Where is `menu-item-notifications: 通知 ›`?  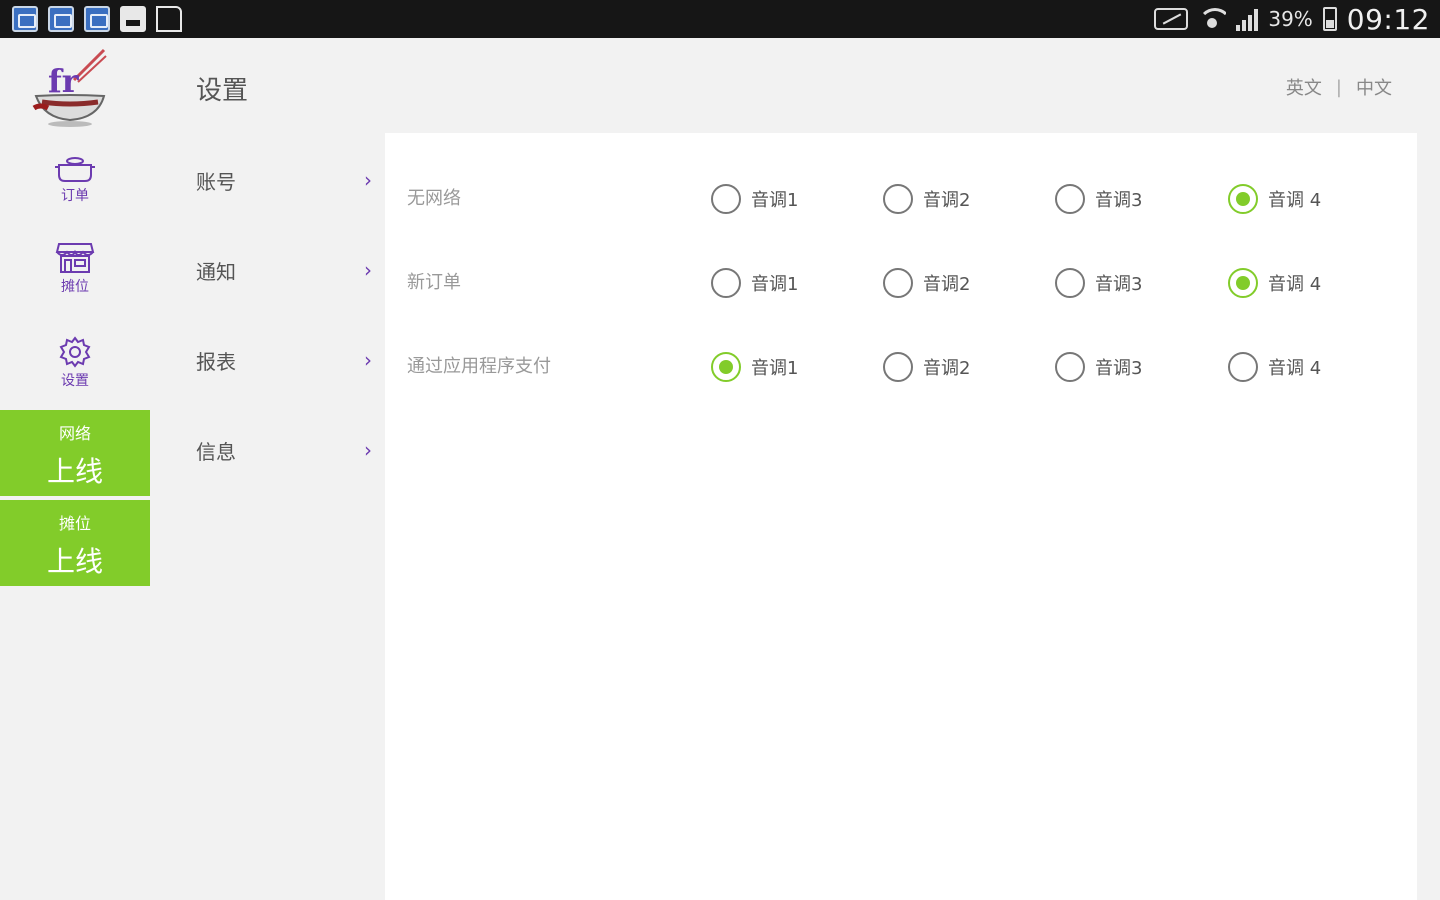
menu-item-notifications: 通知 › is located at coordinates (267, 270).